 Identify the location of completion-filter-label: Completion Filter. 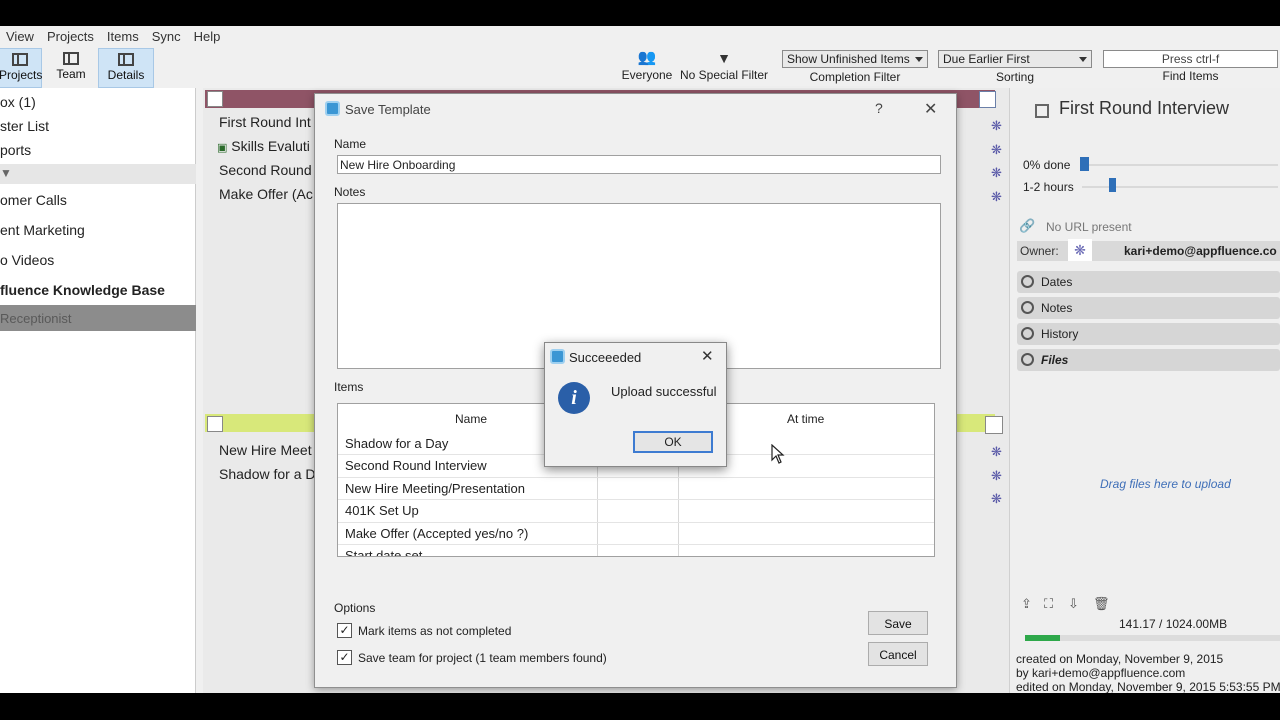
(855, 77).